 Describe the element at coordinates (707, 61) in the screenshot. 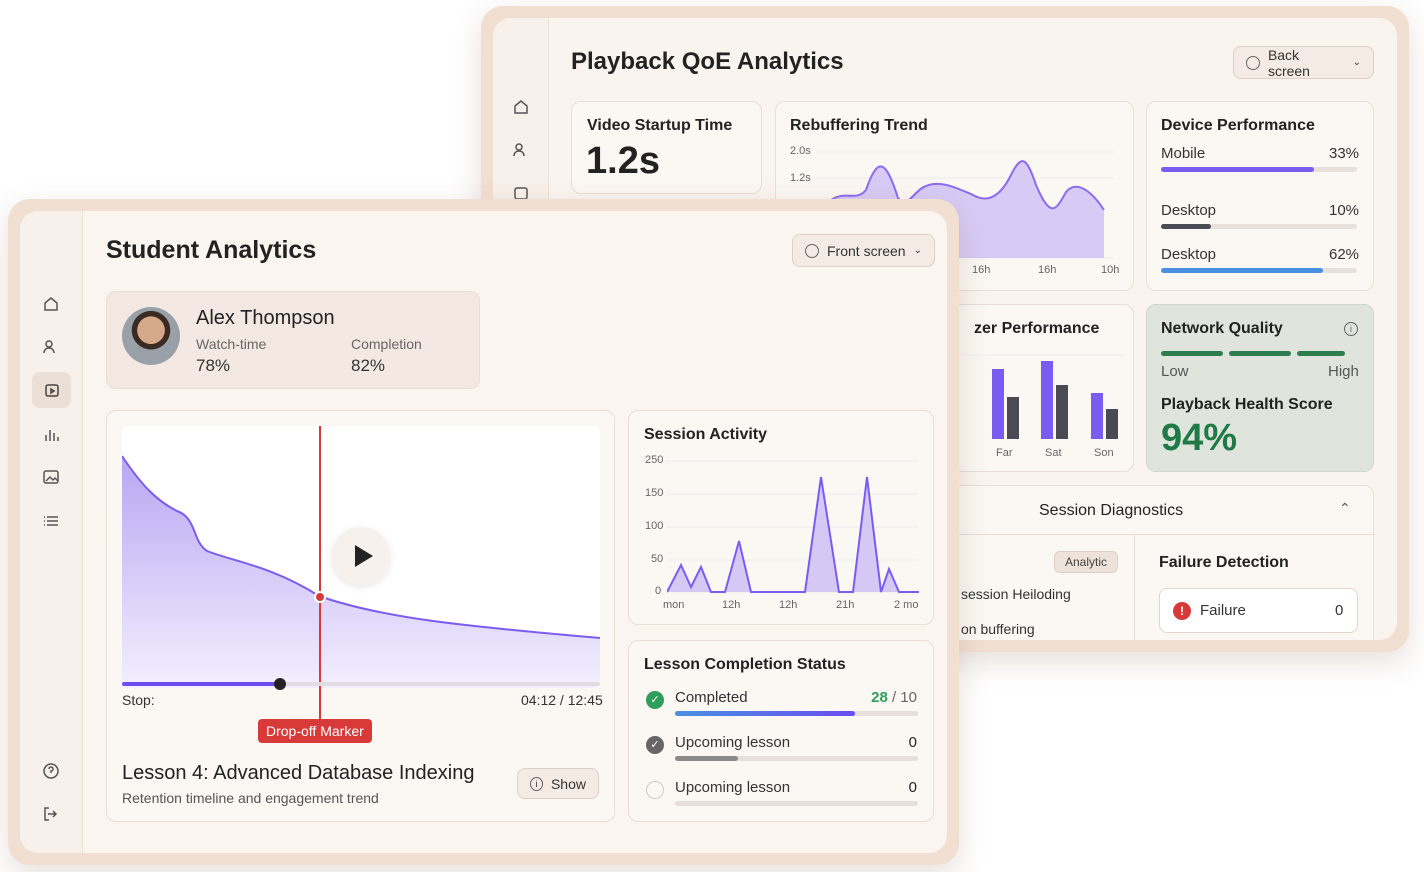

I see `page-title: Playback QoE Analytics` at that location.